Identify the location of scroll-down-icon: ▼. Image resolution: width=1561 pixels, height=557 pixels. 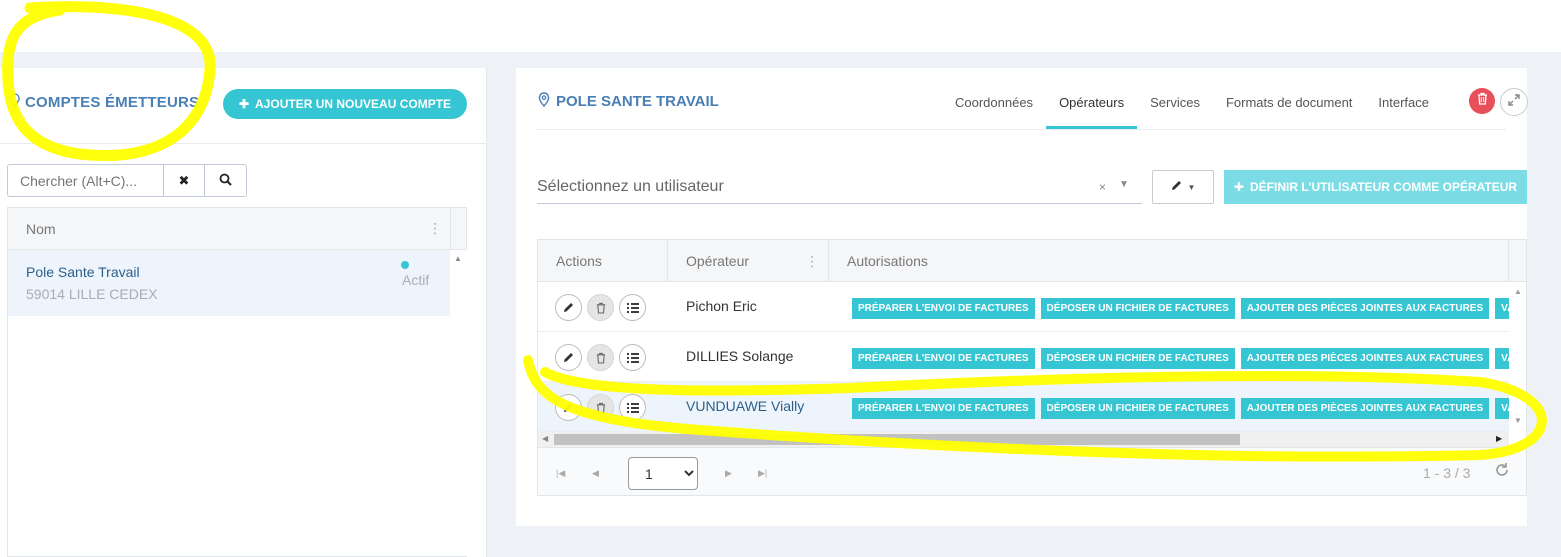
(1518, 420).